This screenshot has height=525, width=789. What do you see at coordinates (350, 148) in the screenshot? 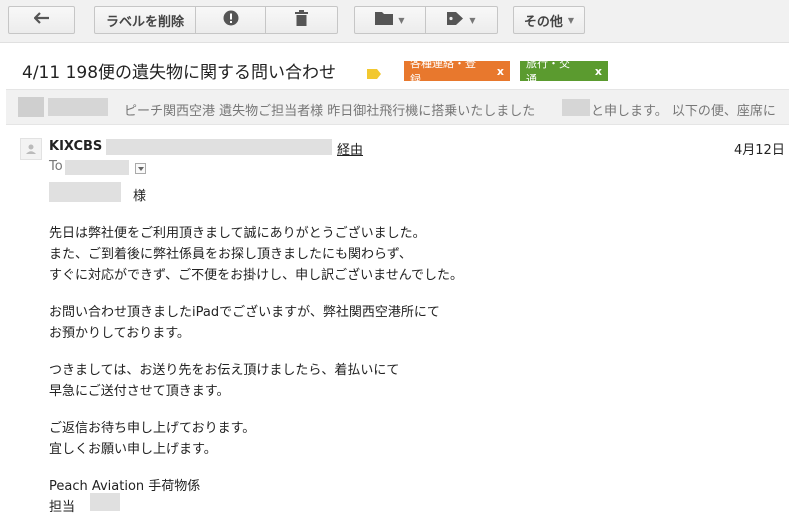
I see `via-link: 経由` at bounding box center [350, 148].